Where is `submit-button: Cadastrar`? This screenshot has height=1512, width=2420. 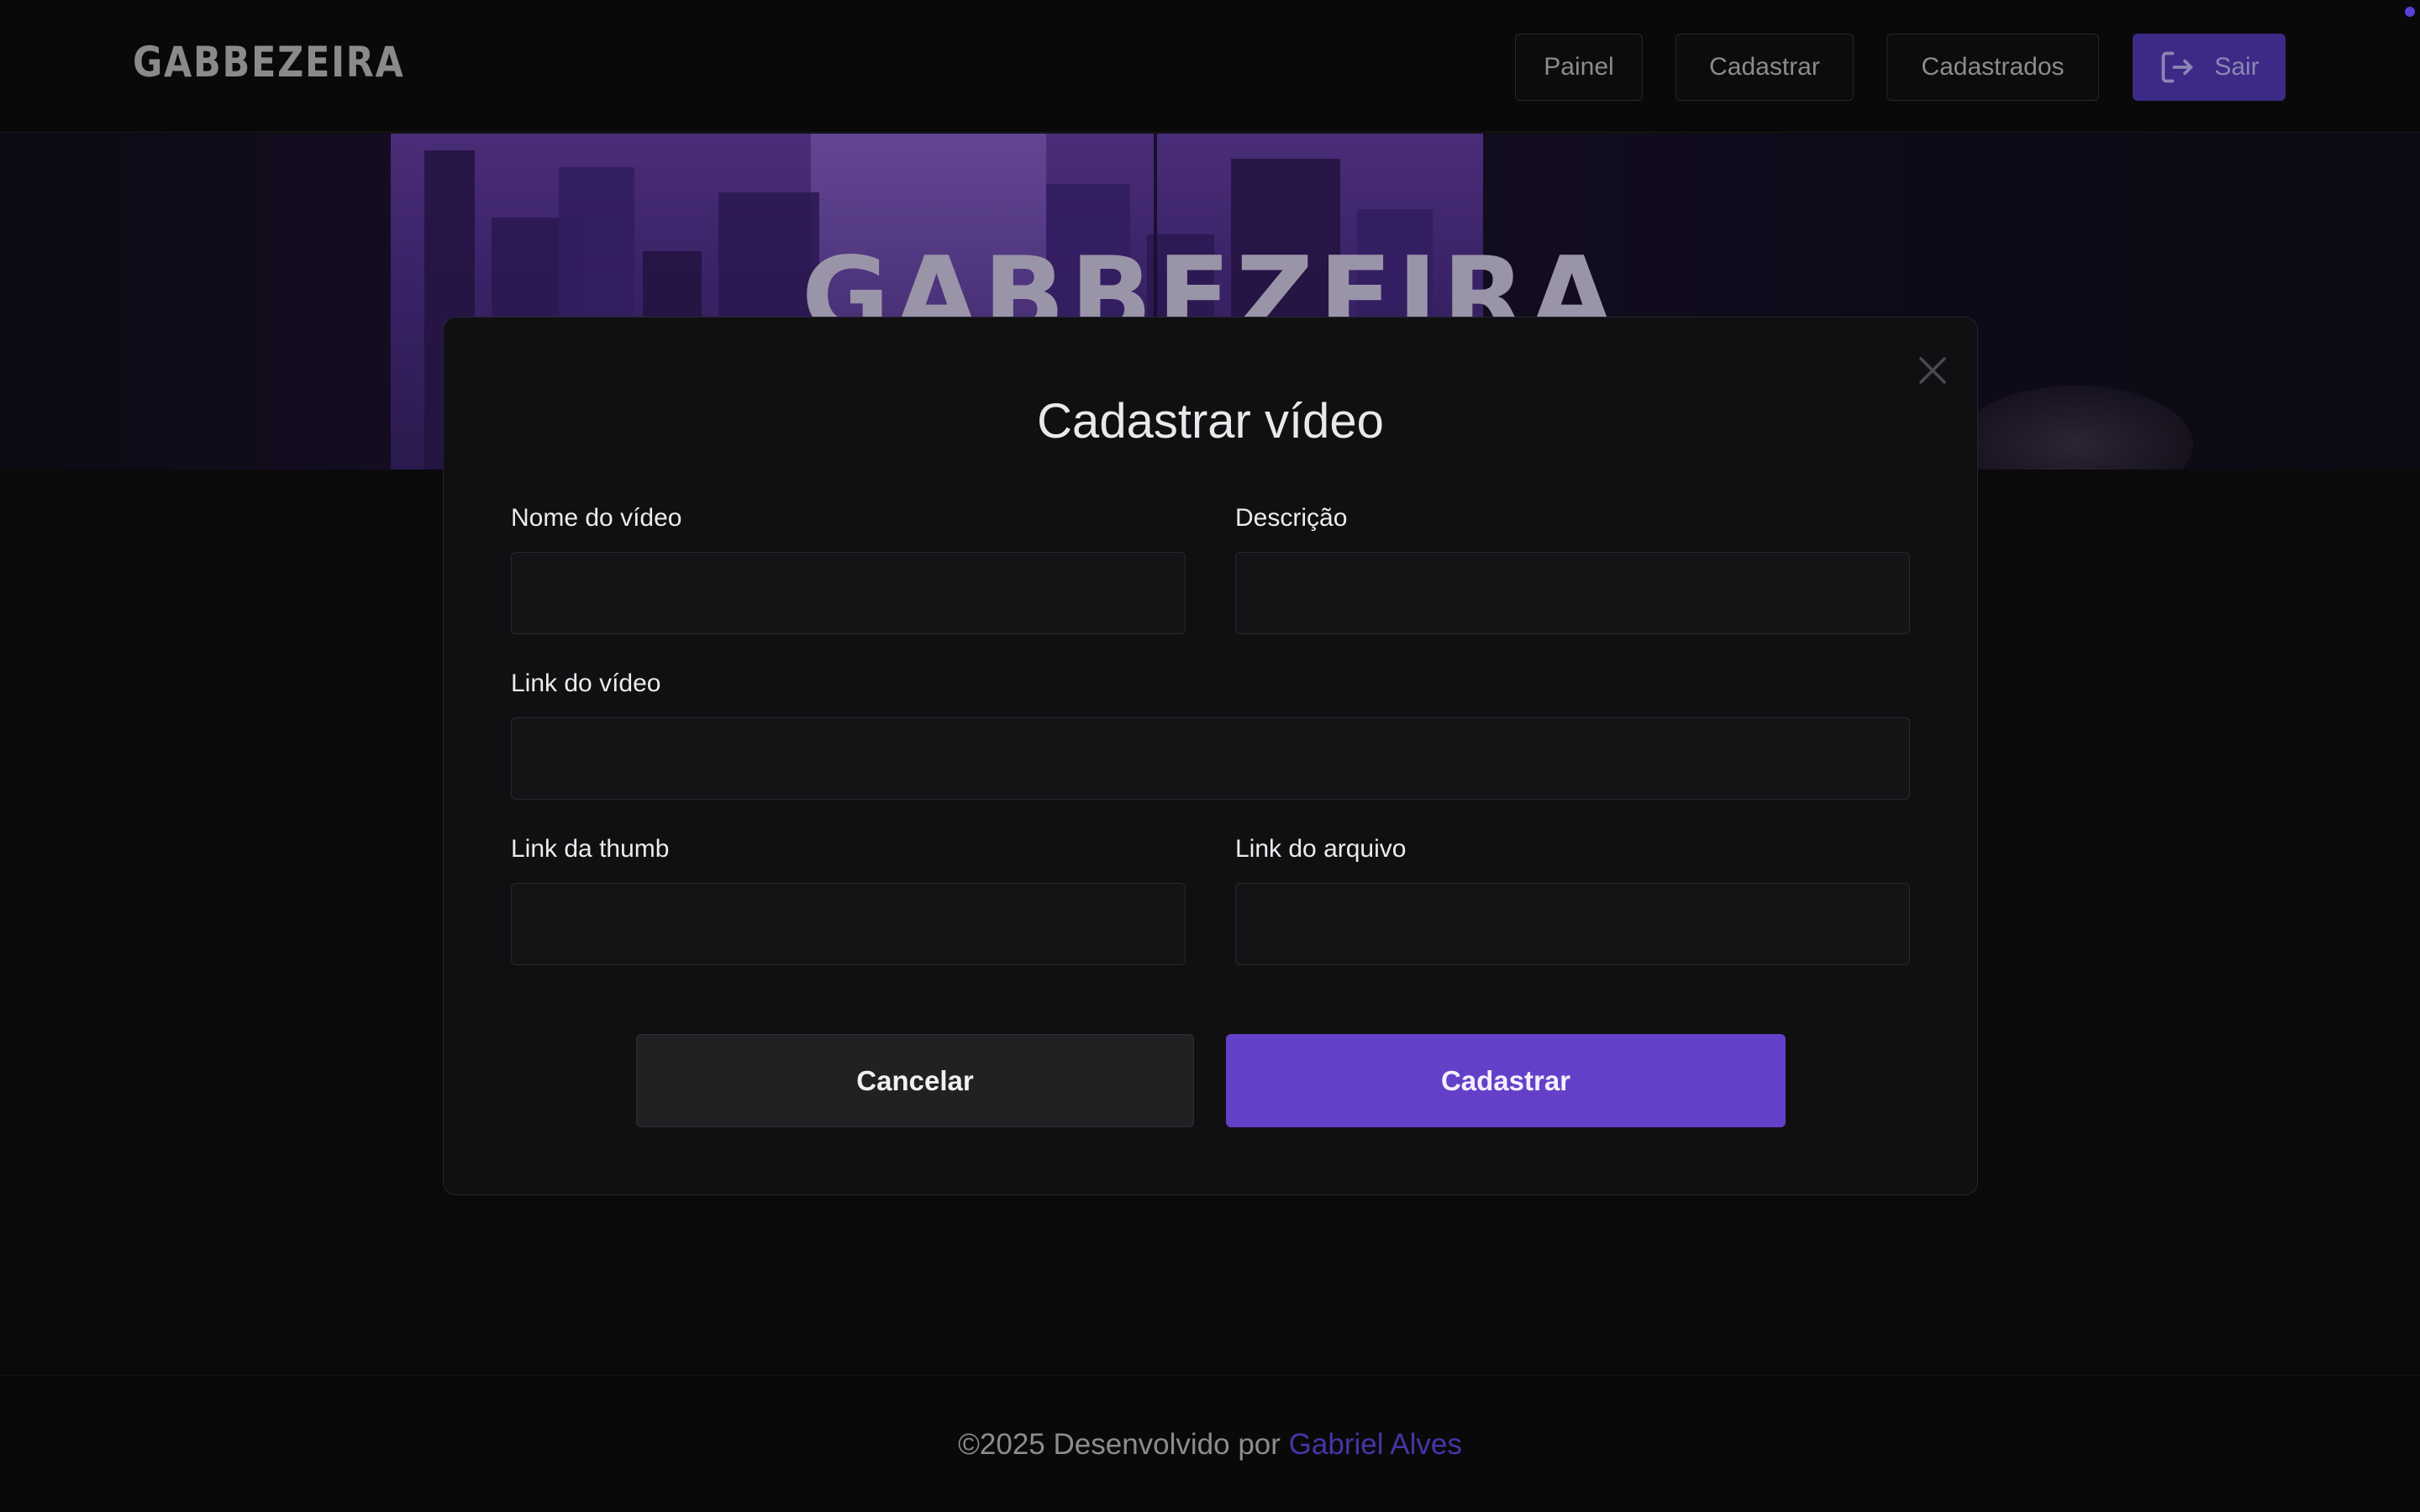 submit-button: Cadastrar is located at coordinates (1506, 1080).